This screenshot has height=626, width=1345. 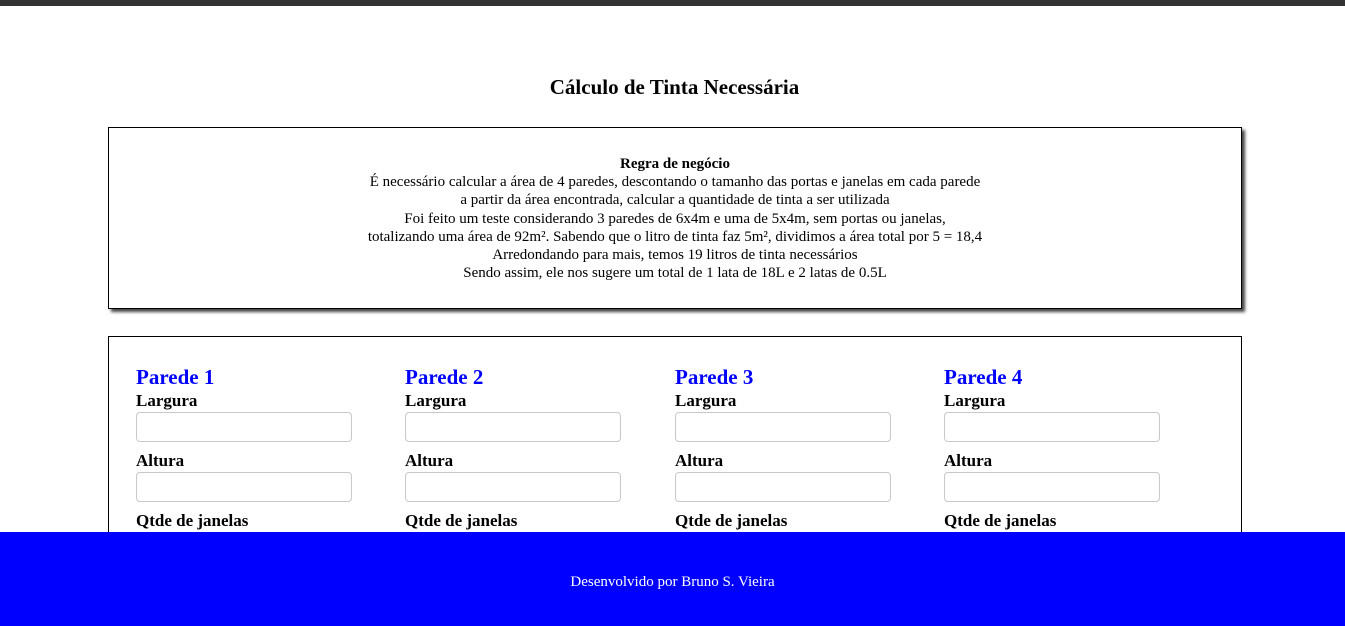 I want to click on business-rules-title: Regra de negócio, so click(x=675, y=164).